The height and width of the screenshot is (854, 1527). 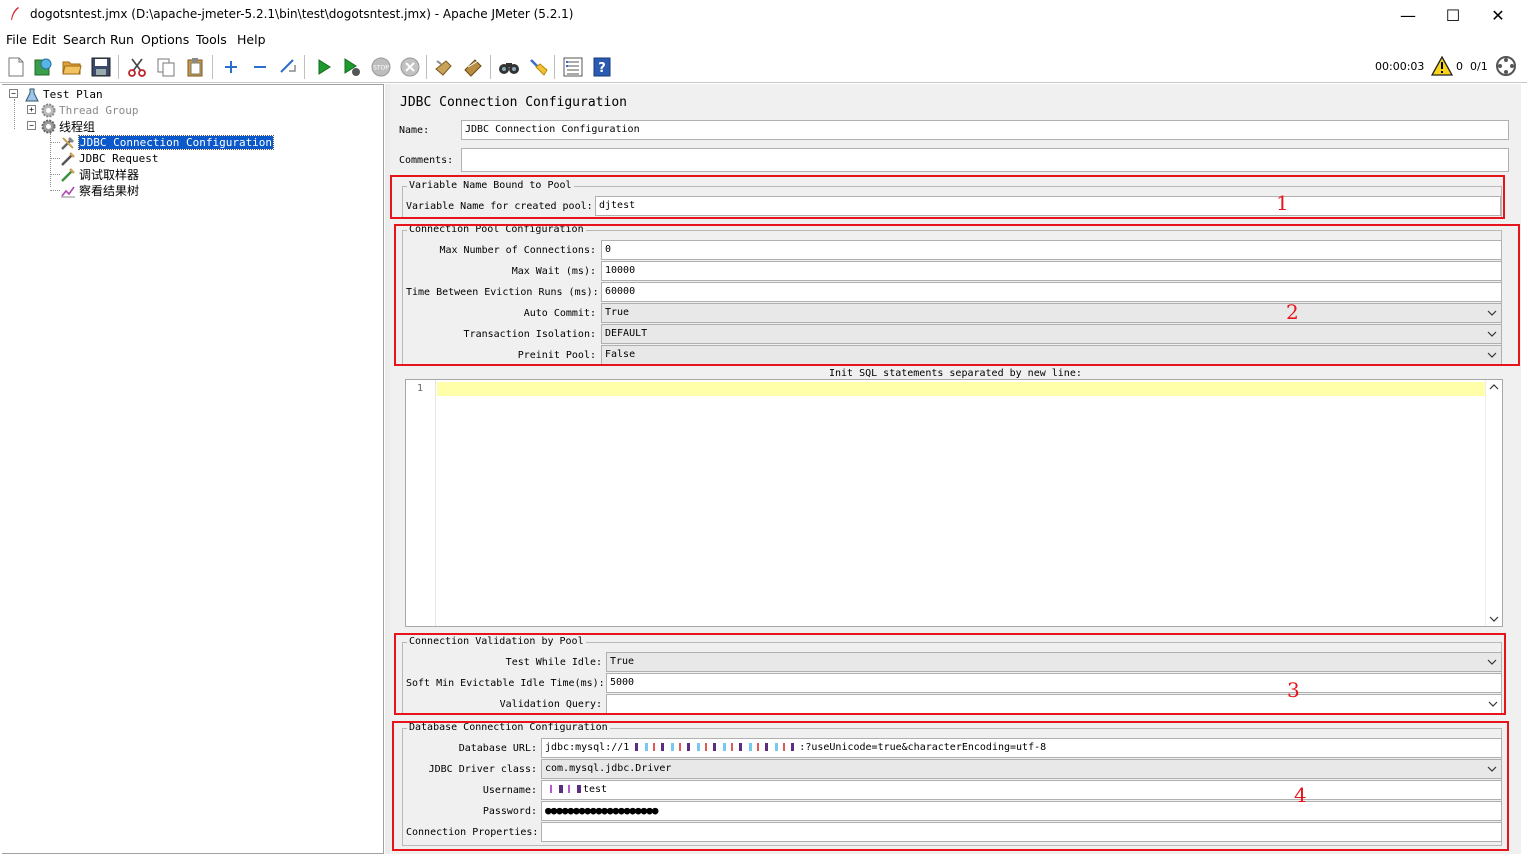 I want to click on name-field: JDBC Connection Configuration, so click(x=985, y=130).